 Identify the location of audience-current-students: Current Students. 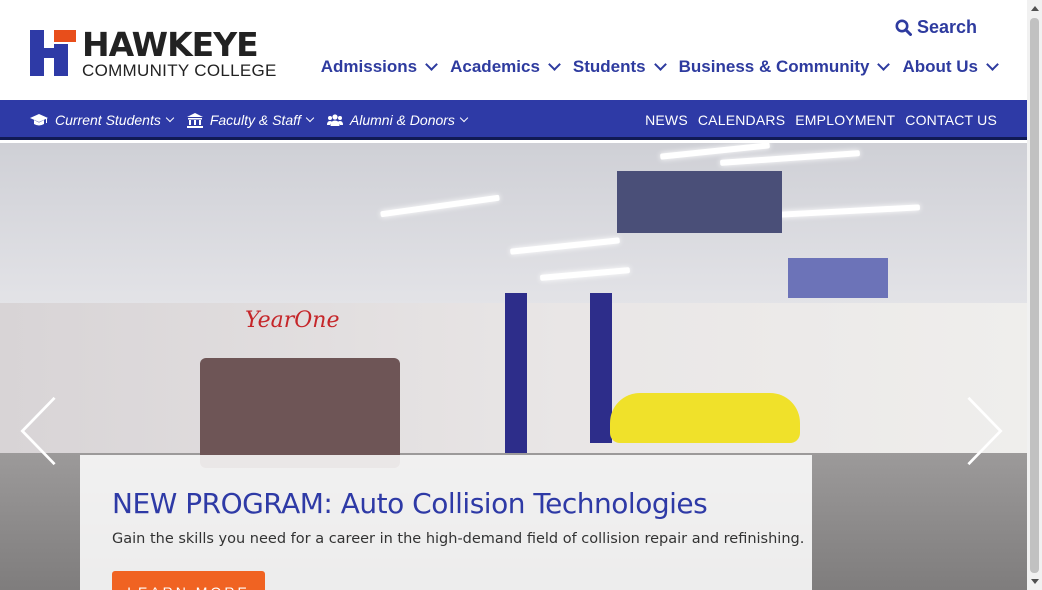
(102, 120).